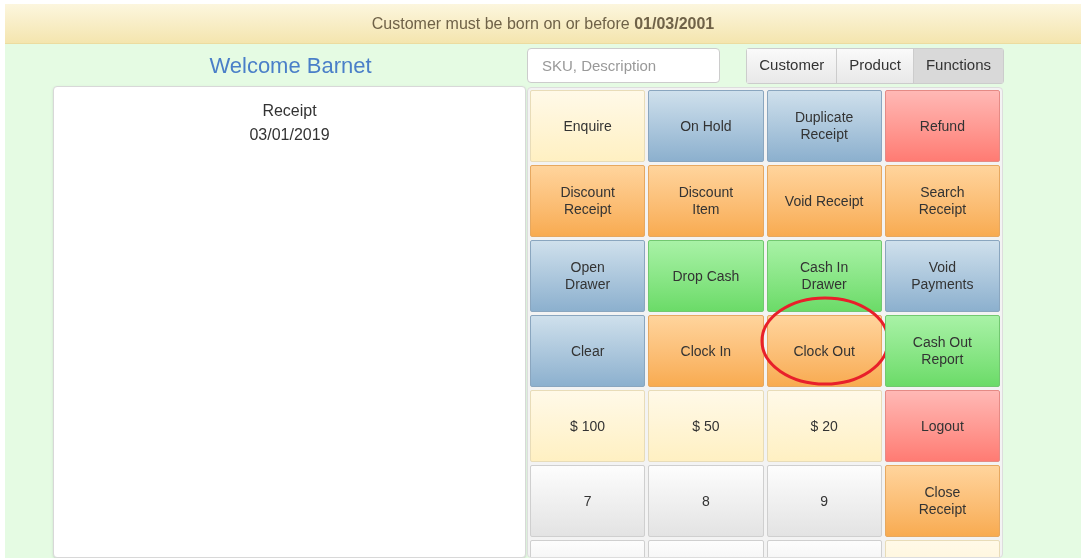 The height and width of the screenshot is (558, 1081). What do you see at coordinates (942, 276) in the screenshot?
I see `function-button: Void Payments` at bounding box center [942, 276].